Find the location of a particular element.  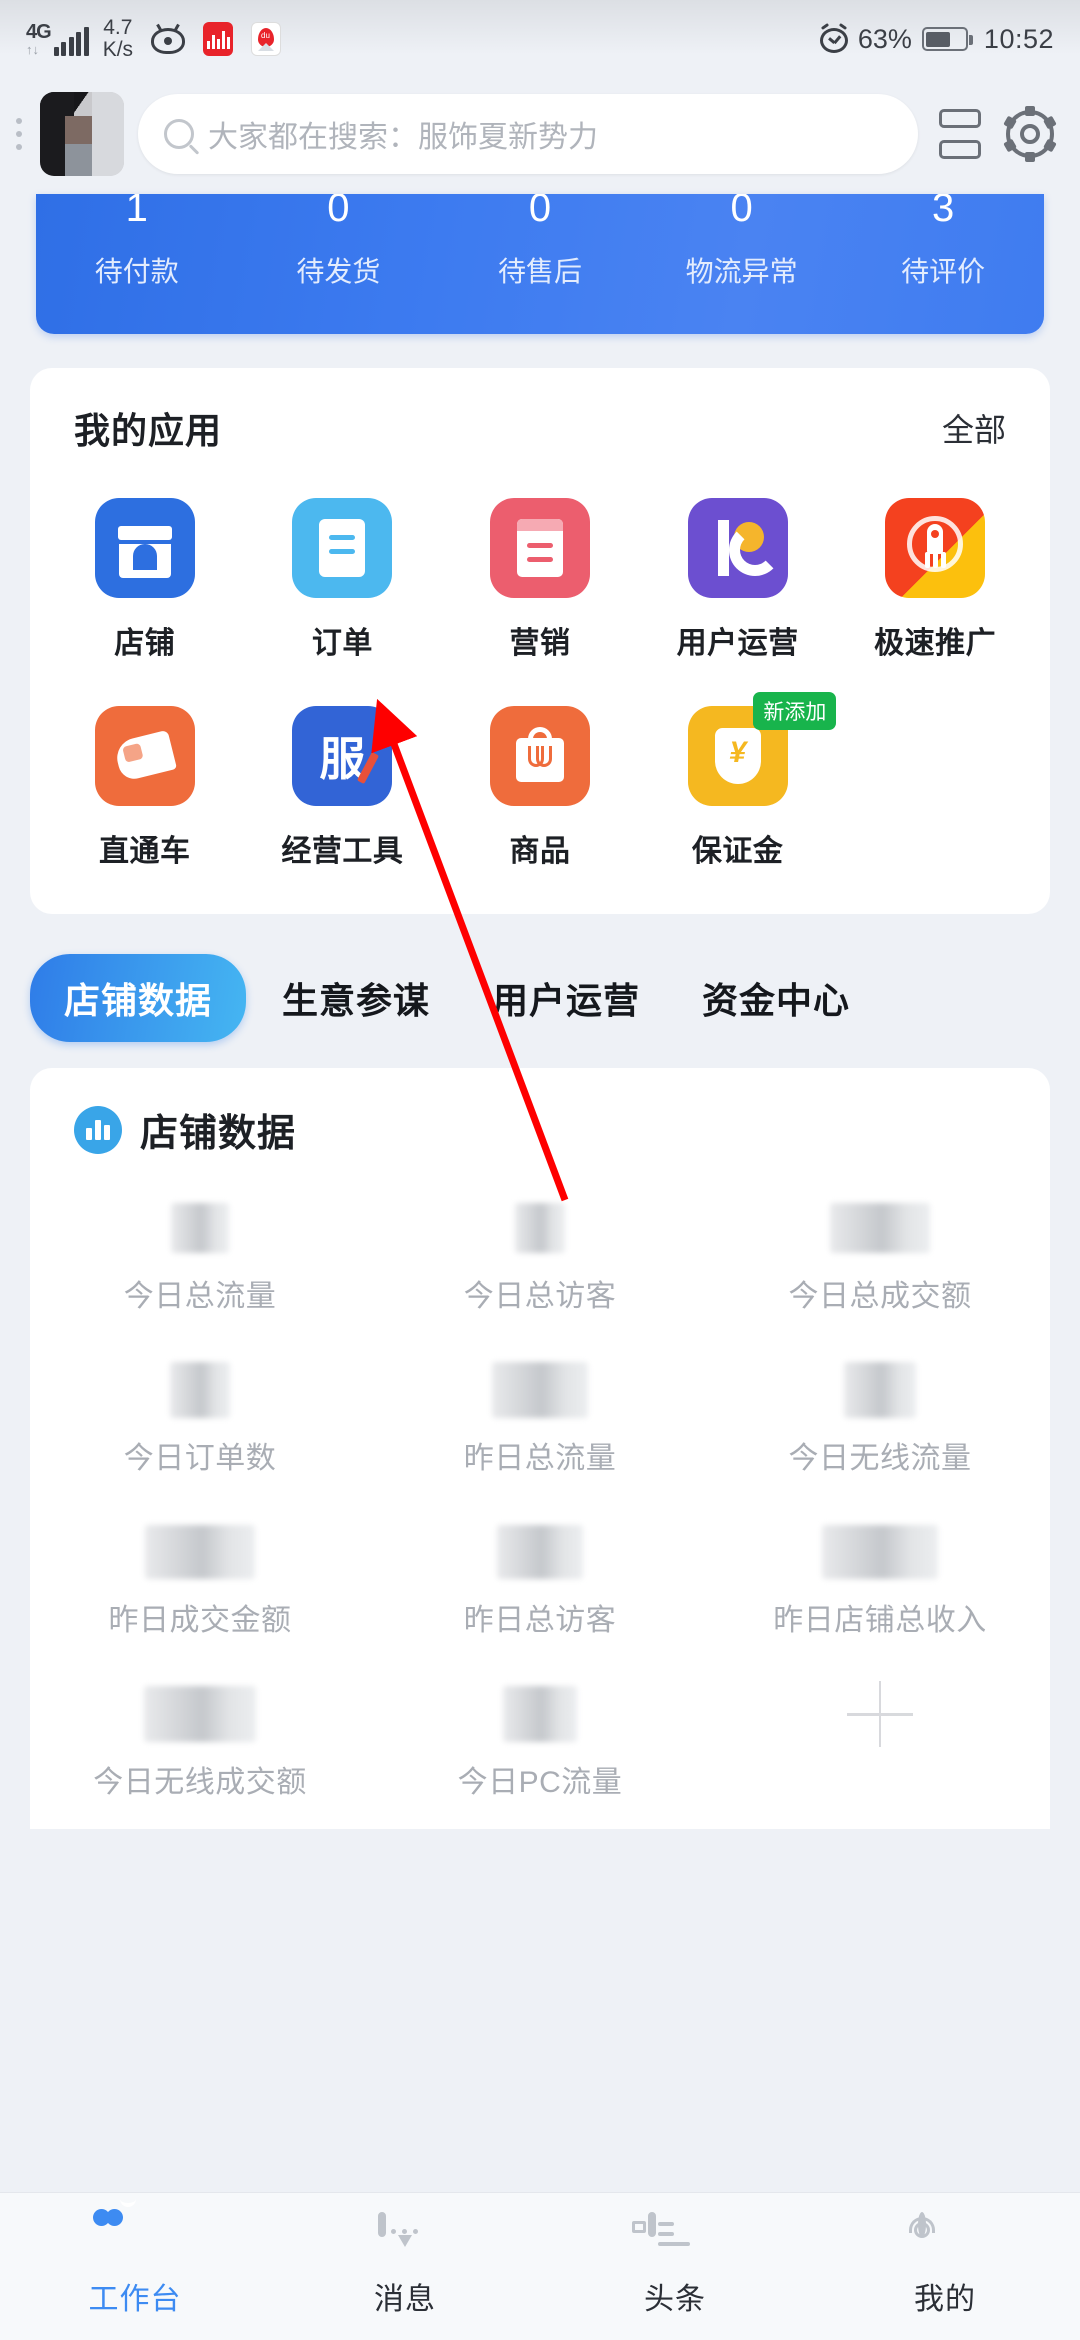

user-ops-icon is located at coordinates (737, 548).